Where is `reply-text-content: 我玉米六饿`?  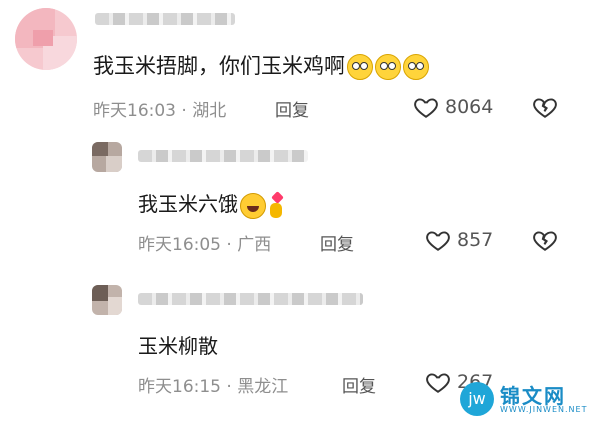 reply-text-content: 我玉米六饿 is located at coordinates (188, 204).